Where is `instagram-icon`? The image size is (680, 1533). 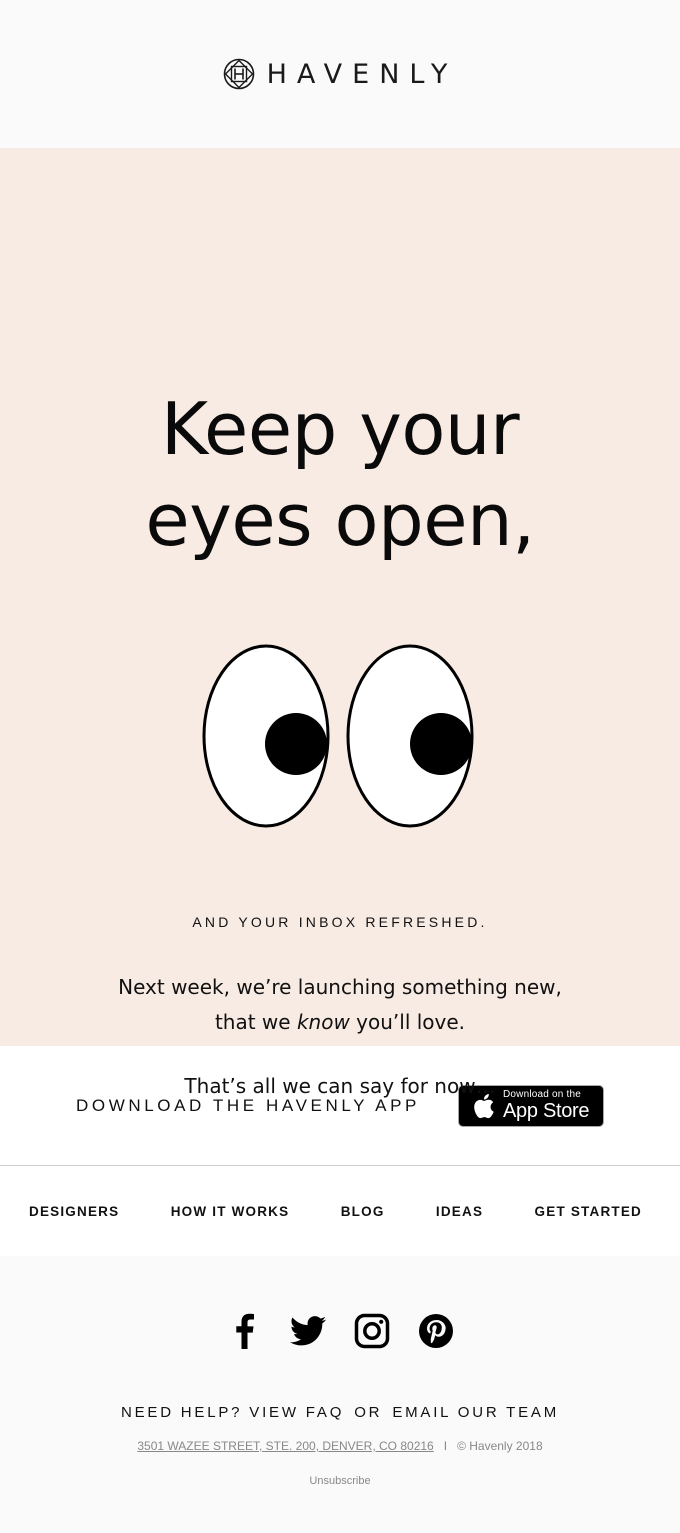 instagram-icon is located at coordinates (372, 1331).